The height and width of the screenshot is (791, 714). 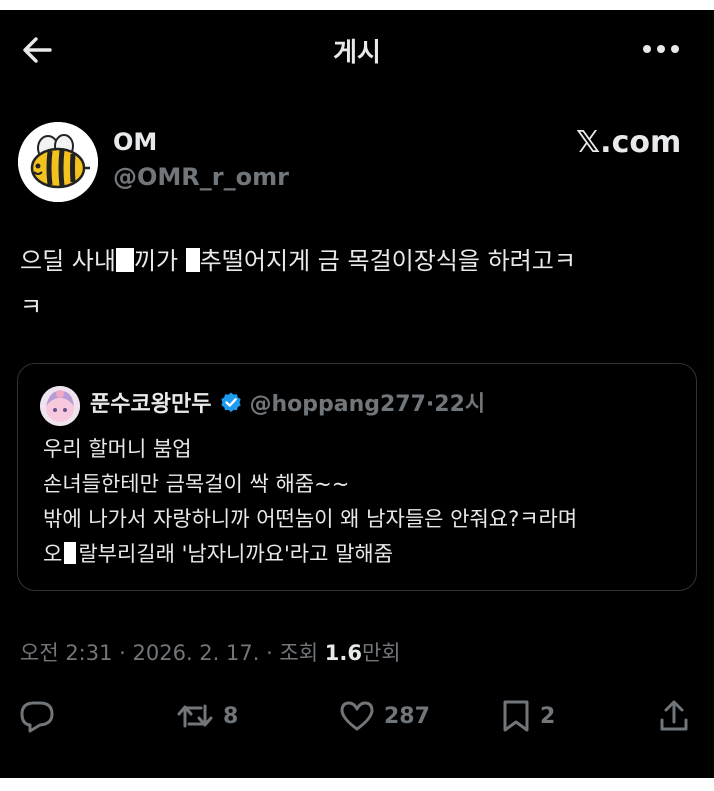 I want to click on author-handle: @OMR_r_omr, so click(x=201, y=177).